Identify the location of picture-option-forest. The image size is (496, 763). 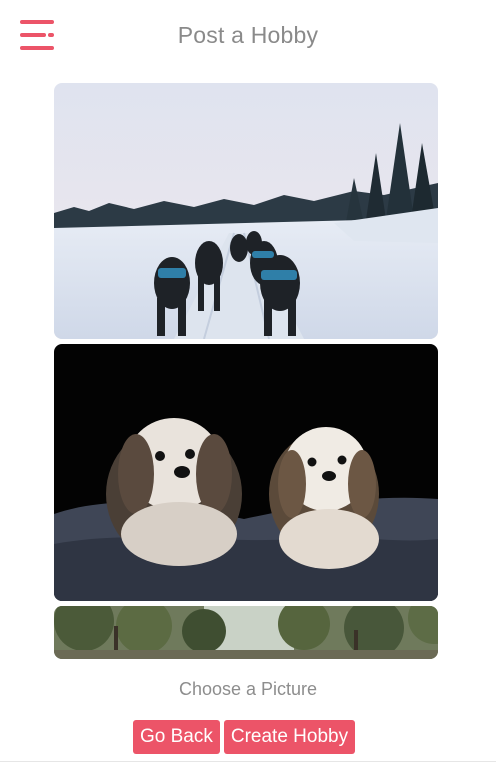
(246, 632).